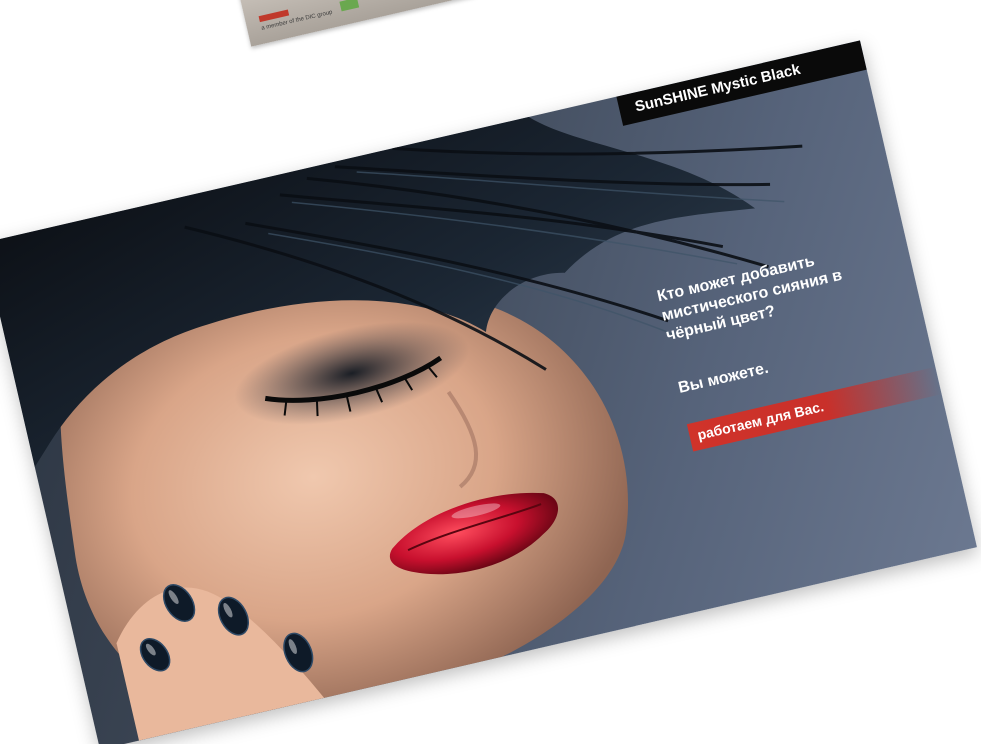  I want to click on partial-top-page: a member of the DIC group, so click(349, 23).